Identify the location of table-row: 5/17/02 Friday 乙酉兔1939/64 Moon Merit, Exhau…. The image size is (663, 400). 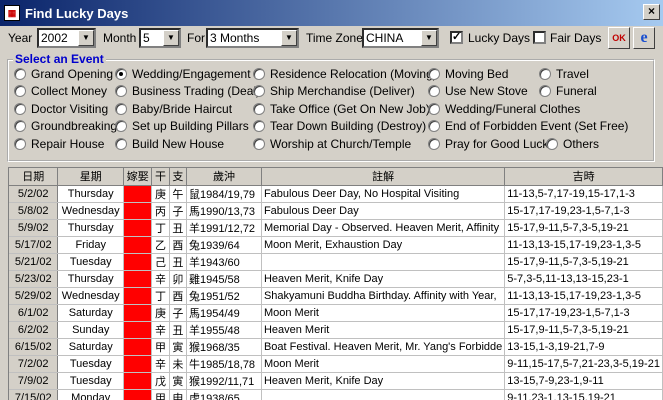
(336, 245).